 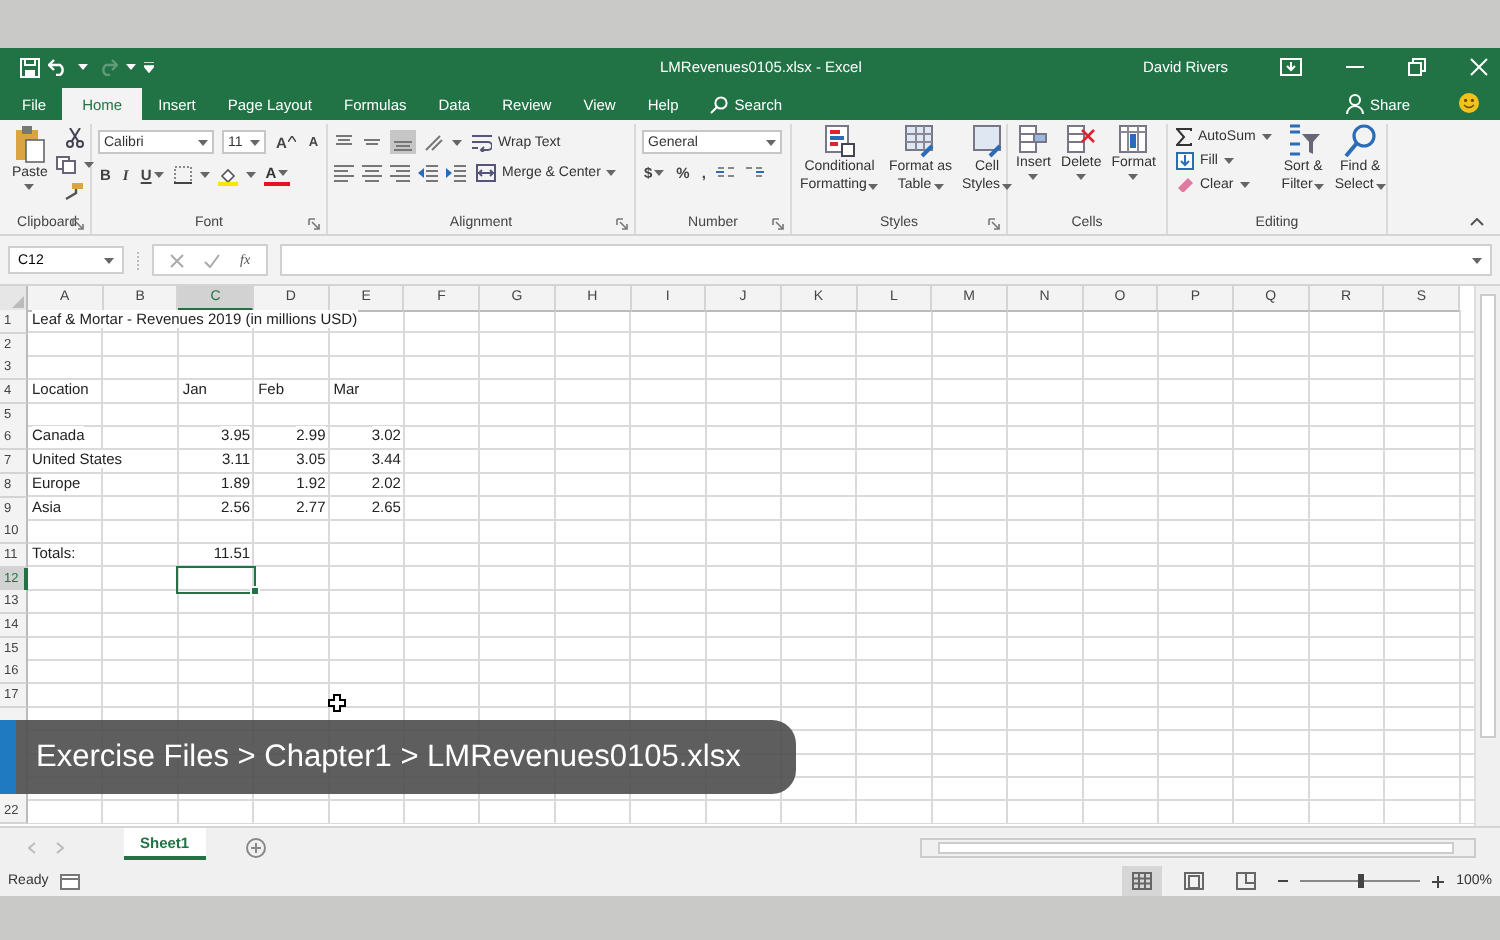 I want to click on orientation-icon, so click(x=434, y=142).